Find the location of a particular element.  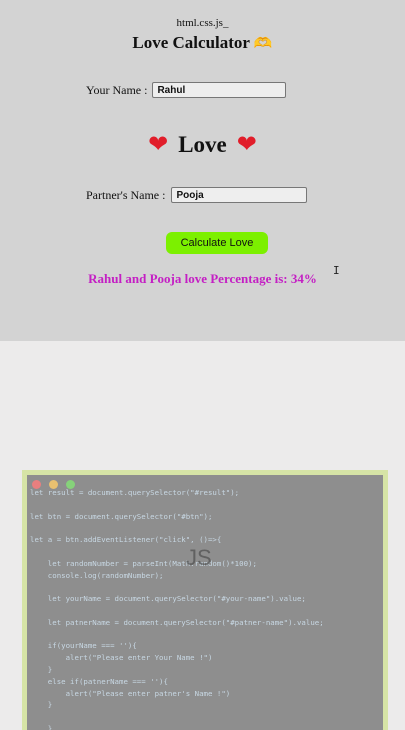

heart-hands-icon: 🫶 is located at coordinates (263, 44).